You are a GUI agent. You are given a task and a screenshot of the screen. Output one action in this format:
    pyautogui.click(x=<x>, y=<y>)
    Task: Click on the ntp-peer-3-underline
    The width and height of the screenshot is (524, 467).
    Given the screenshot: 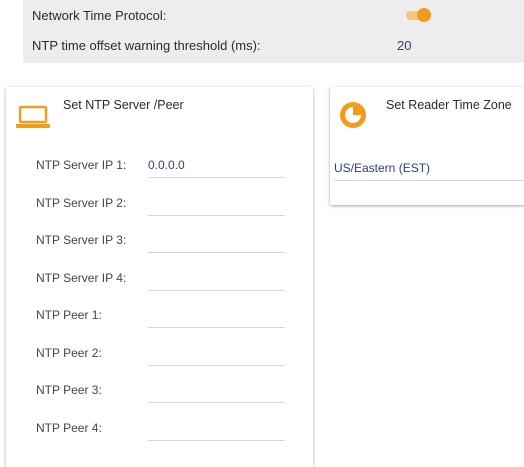 What is the action you would take?
    pyautogui.click(x=216, y=402)
    